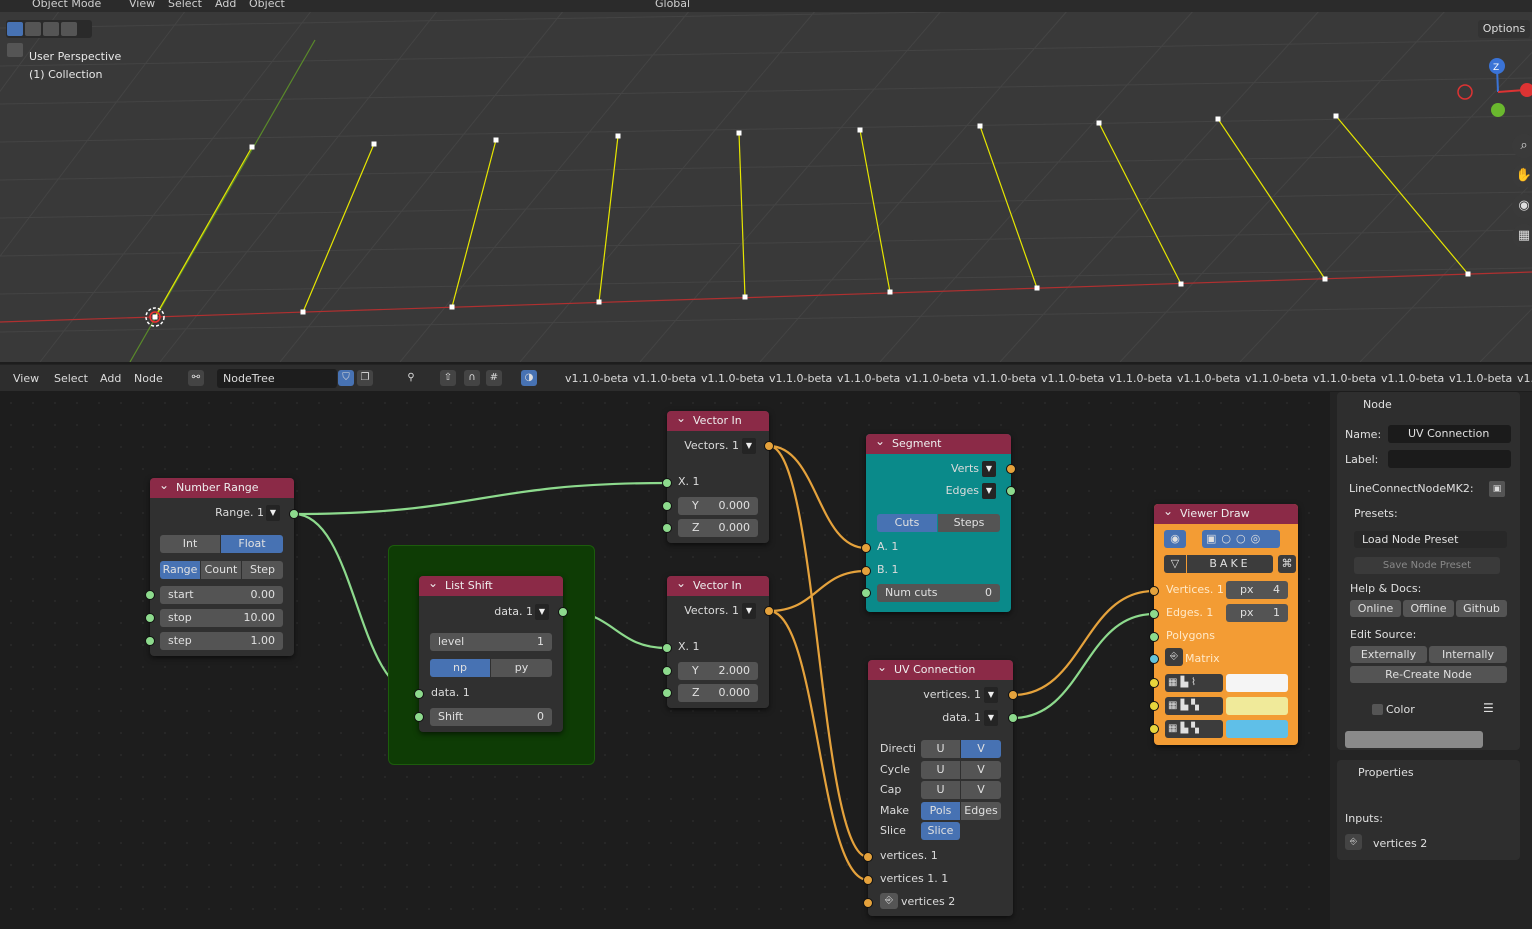 This screenshot has height=929, width=1532. I want to click on vector-in-1-output-dropdown: ▼, so click(749, 446).